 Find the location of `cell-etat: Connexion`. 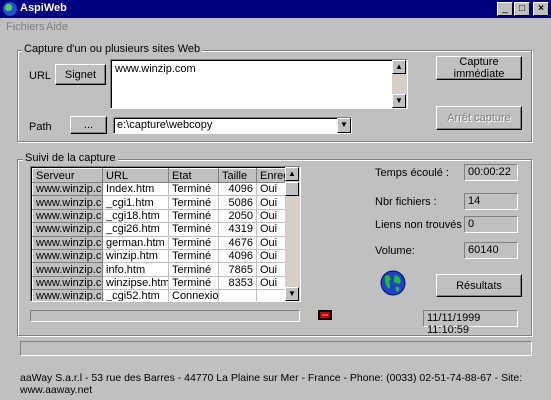

cell-etat: Connexion is located at coordinates (193, 295).